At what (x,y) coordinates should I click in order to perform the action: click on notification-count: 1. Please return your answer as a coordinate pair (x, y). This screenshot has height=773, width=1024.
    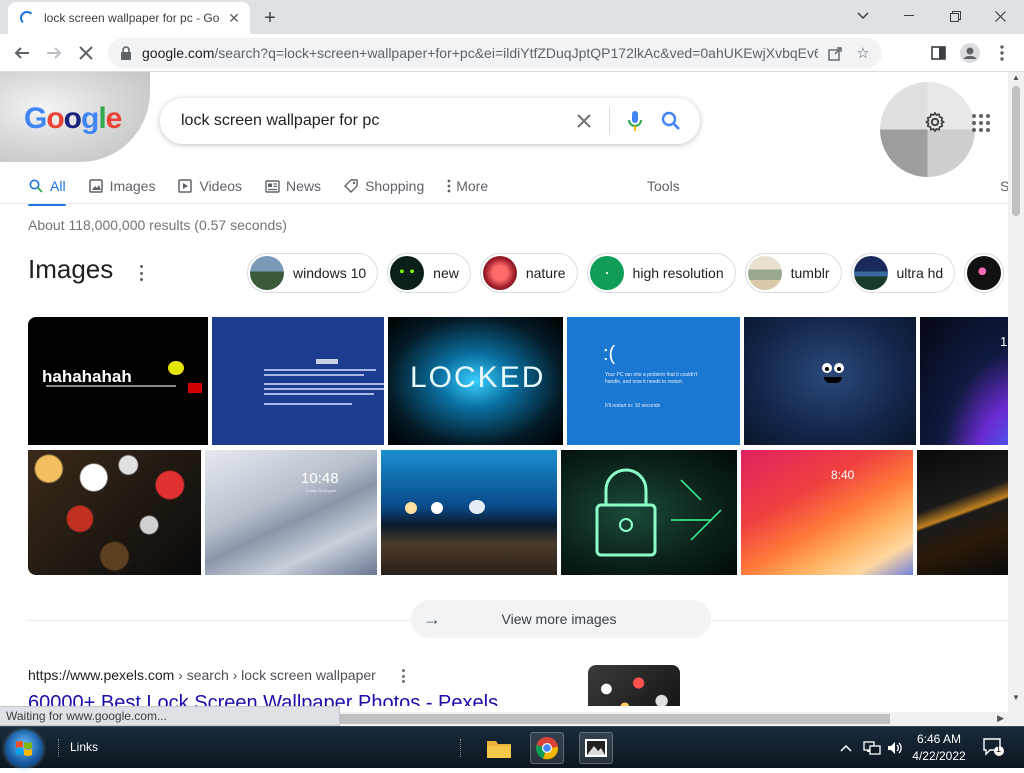
    Looking at the image, I should click on (999, 749).